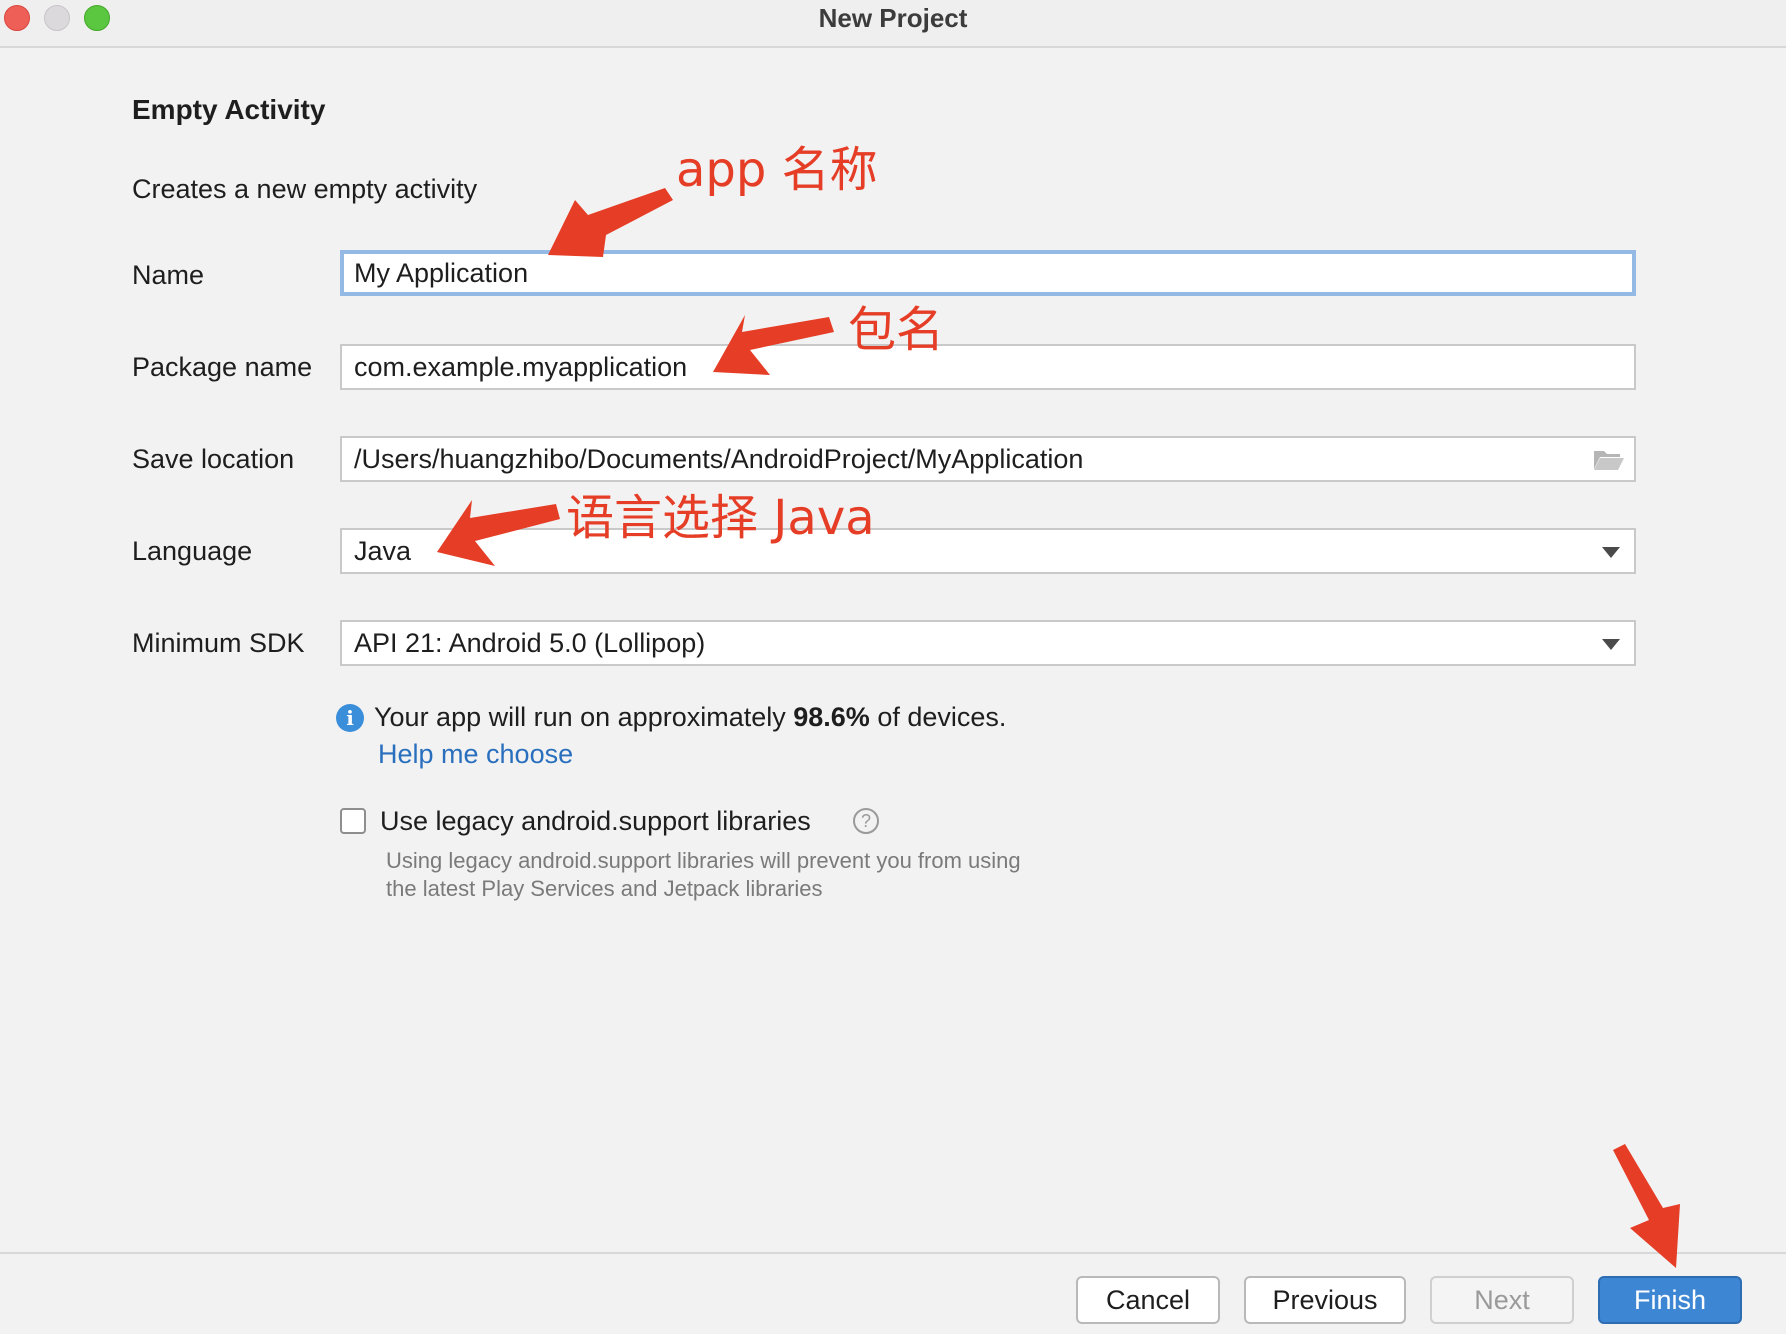 This screenshot has height=1334, width=1786. Describe the element at coordinates (988, 273) in the screenshot. I see `name-input` at that location.